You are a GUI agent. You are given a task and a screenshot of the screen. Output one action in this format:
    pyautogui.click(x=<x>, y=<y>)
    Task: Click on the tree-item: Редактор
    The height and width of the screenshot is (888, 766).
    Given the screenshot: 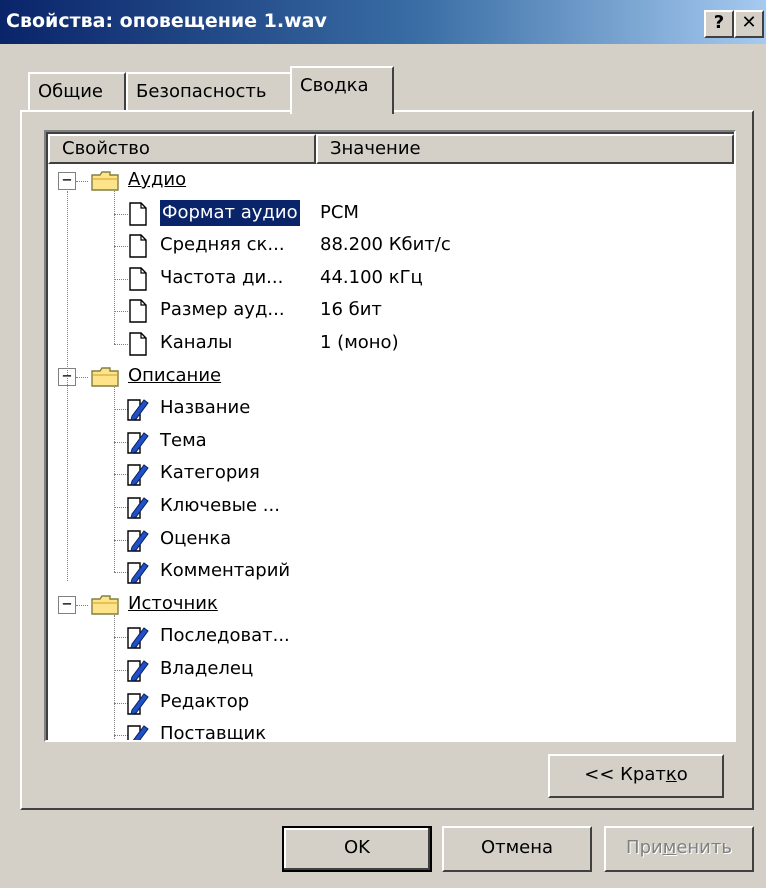 What is the action you would take?
    pyautogui.click(x=391, y=703)
    